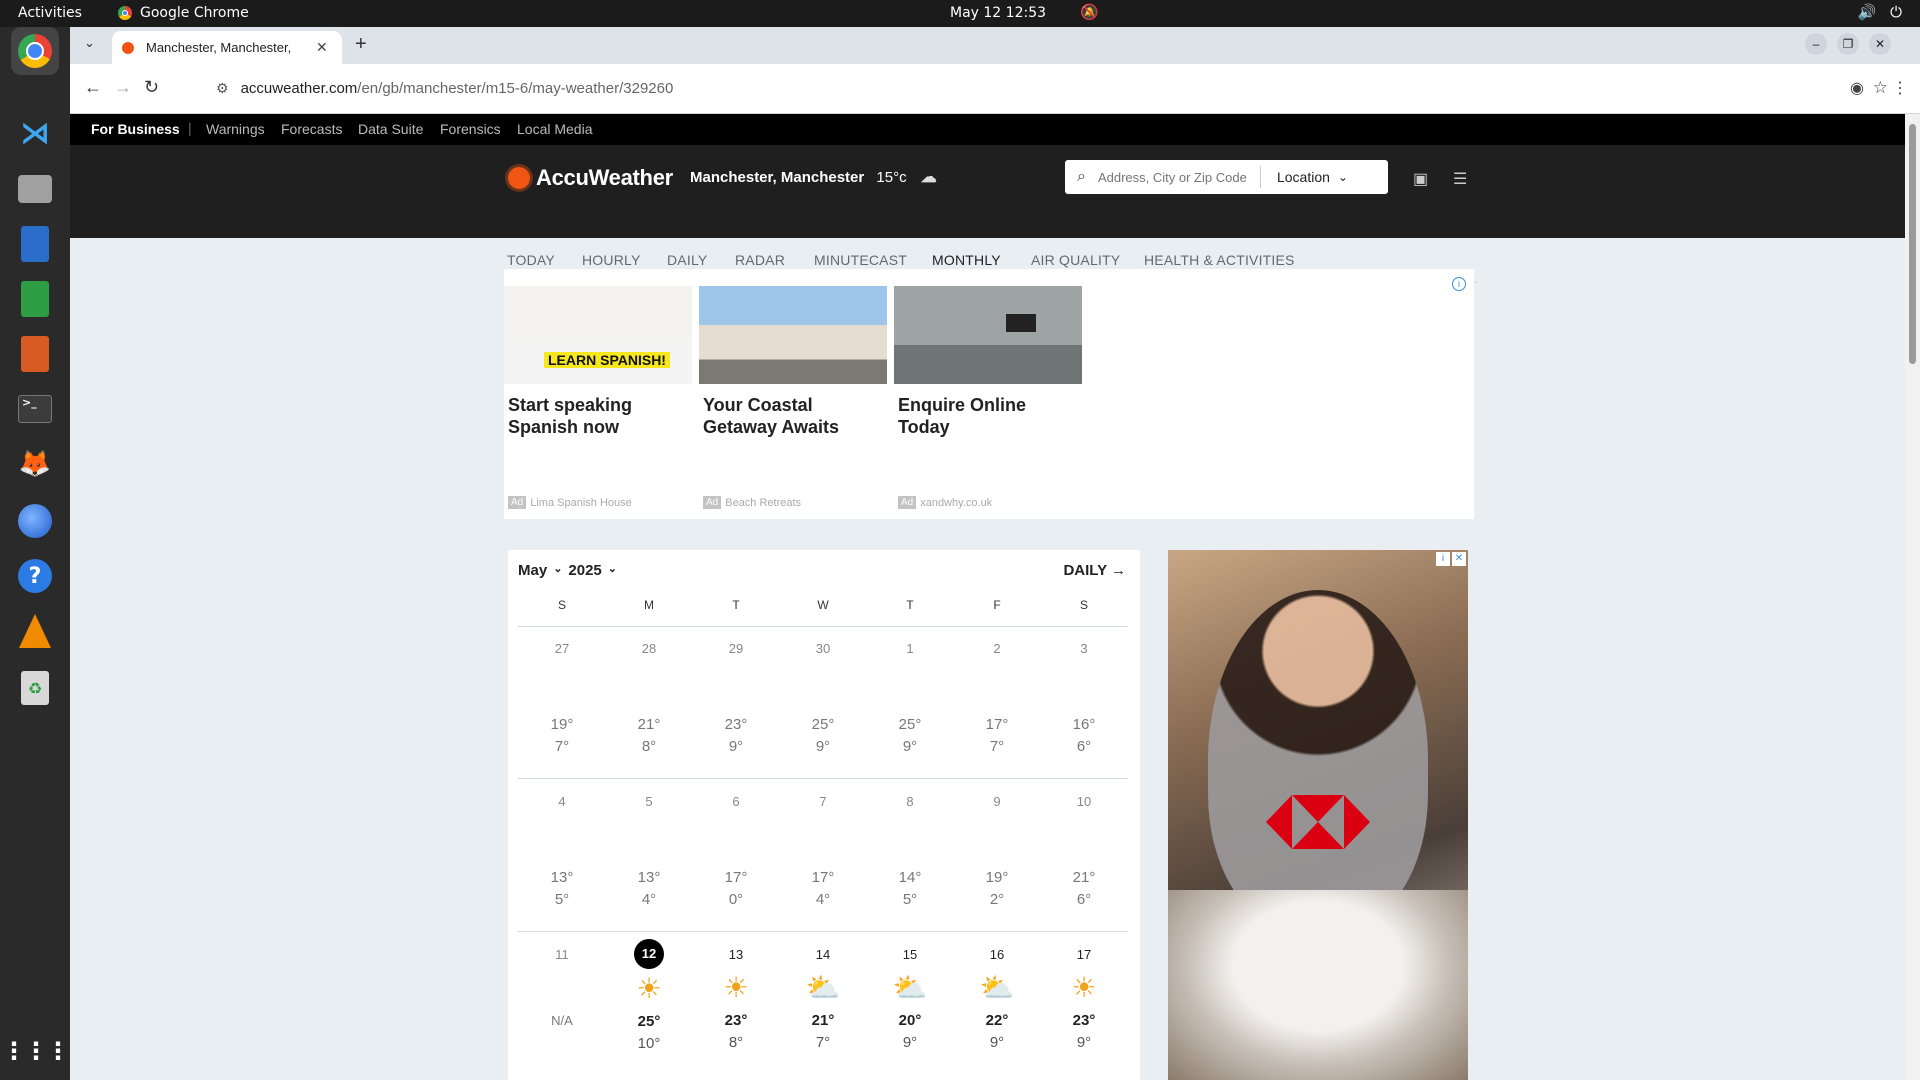 This screenshot has width=1920, height=1080. Describe the element at coordinates (736, 695) in the screenshot. I see `day-cell: 29 23° 9°` at that location.